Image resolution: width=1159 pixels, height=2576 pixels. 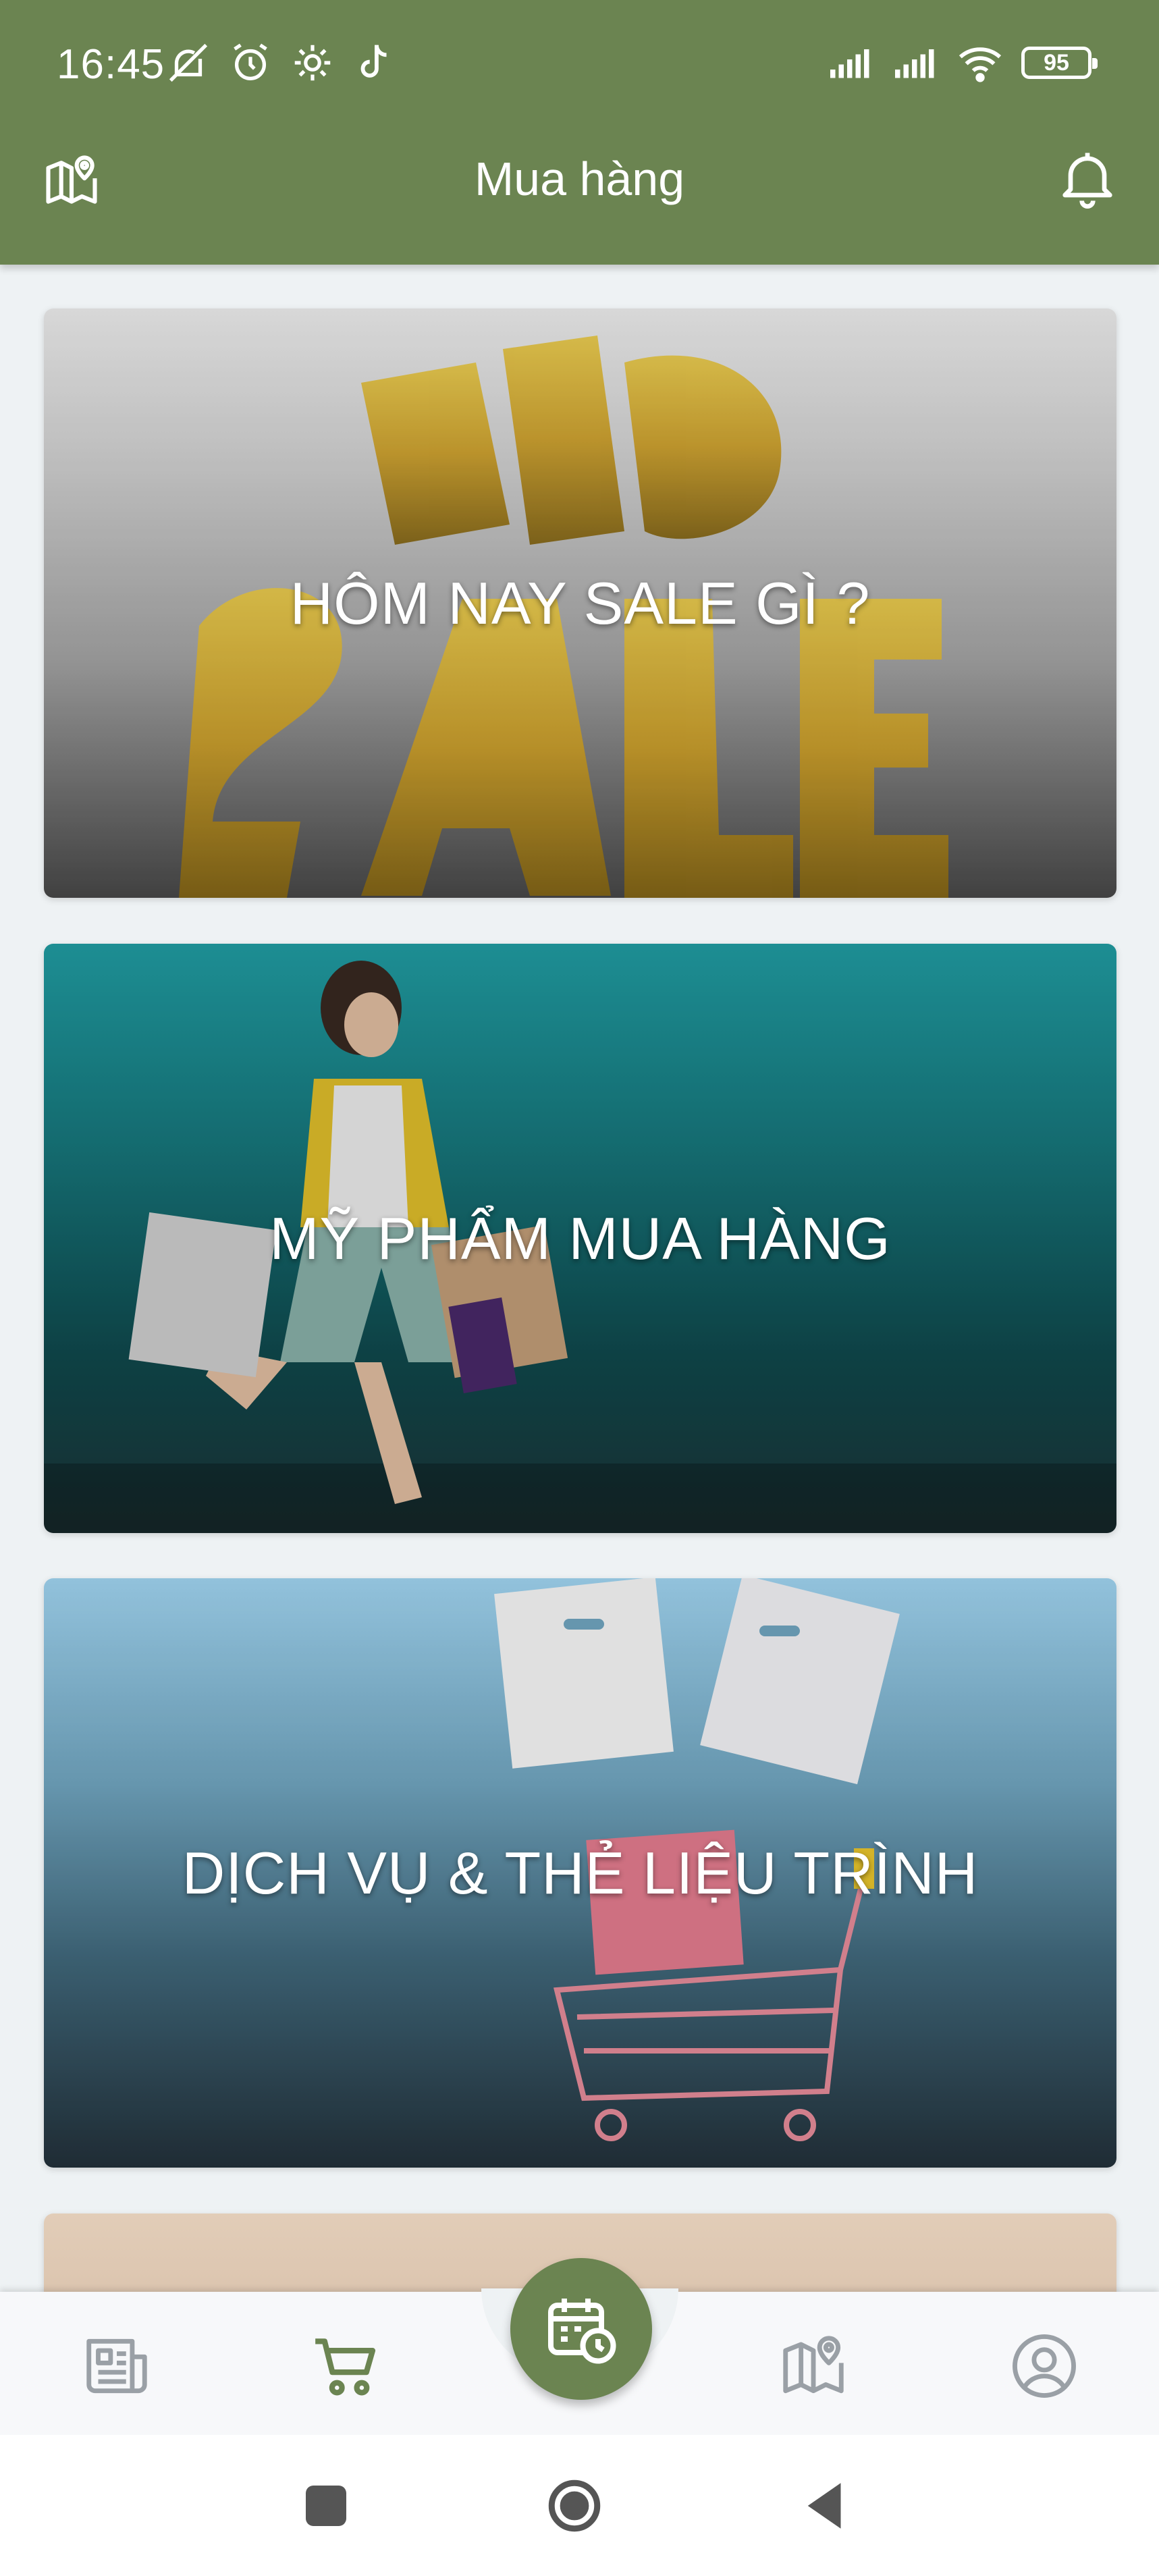 I want to click on cart-icon, so click(x=346, y=2366).